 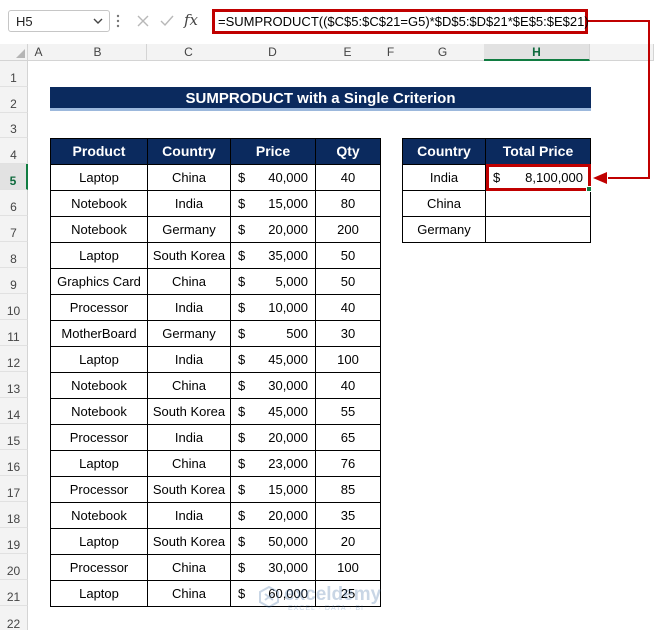 What do you see at coordinates (14, 515) in the screenshot?
I see `row-header-18: 18` at bounding box center [14, 515].